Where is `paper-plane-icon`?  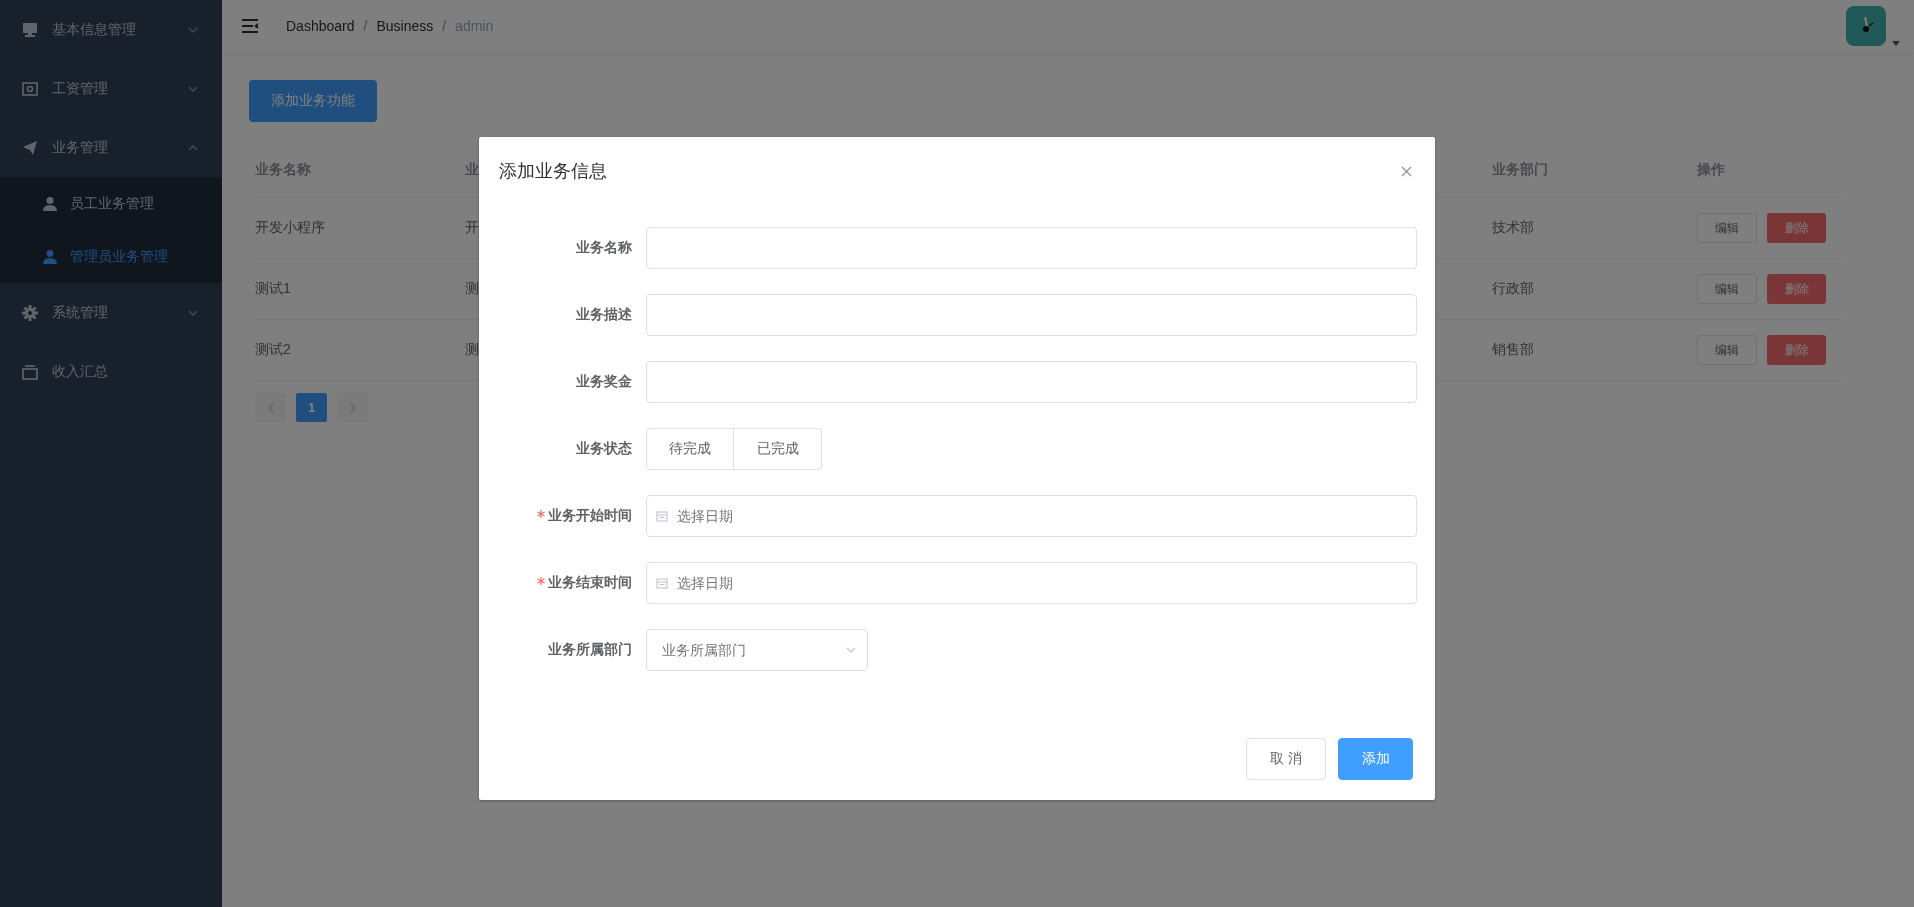
paper-plane-icon is located at coordinates (30, 147).